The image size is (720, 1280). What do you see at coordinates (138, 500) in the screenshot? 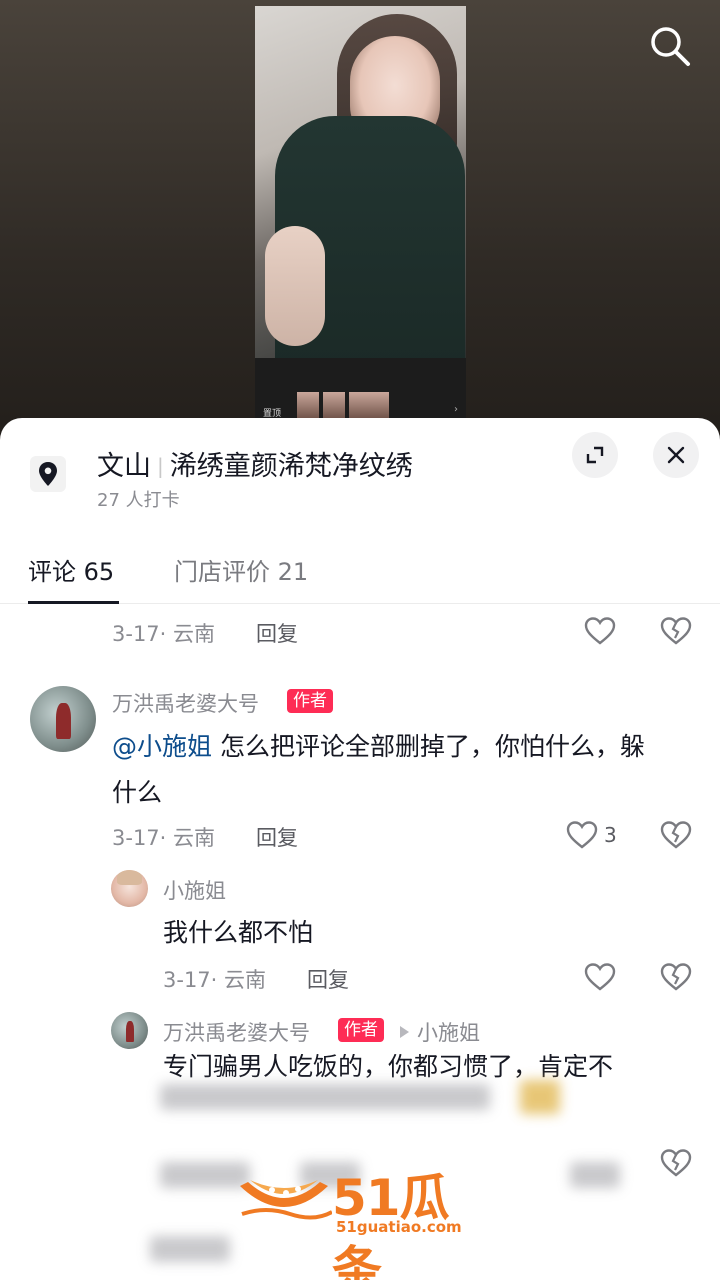
I see `checkin-count: 27 人打卡` at bounding box center [138, 500].